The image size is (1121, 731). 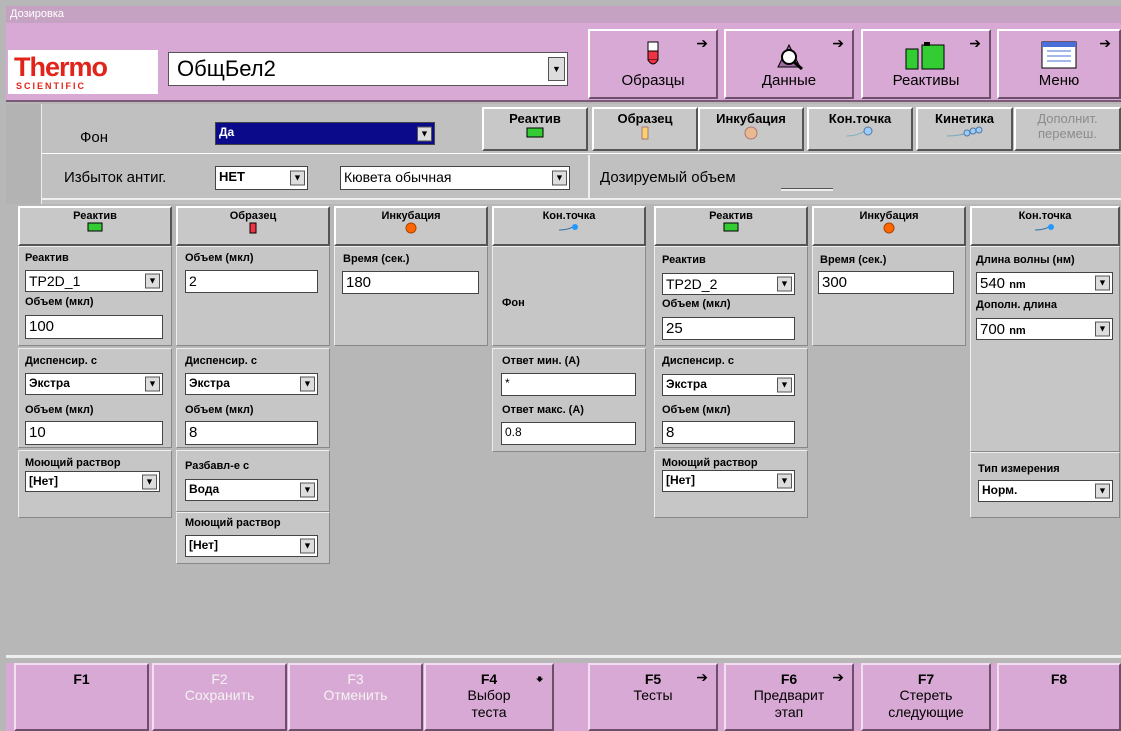 I want to click on left-strip, so click(x=24, y=154).